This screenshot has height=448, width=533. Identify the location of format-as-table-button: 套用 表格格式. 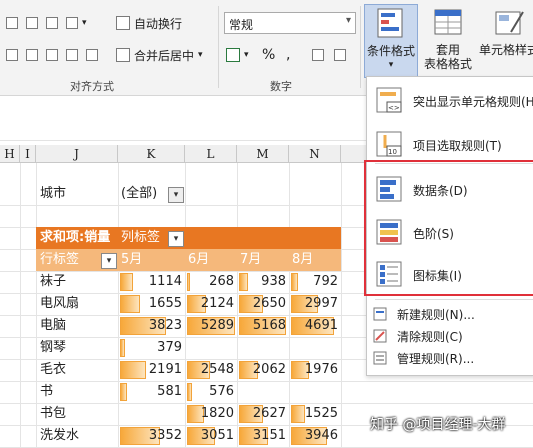
(448, 41).